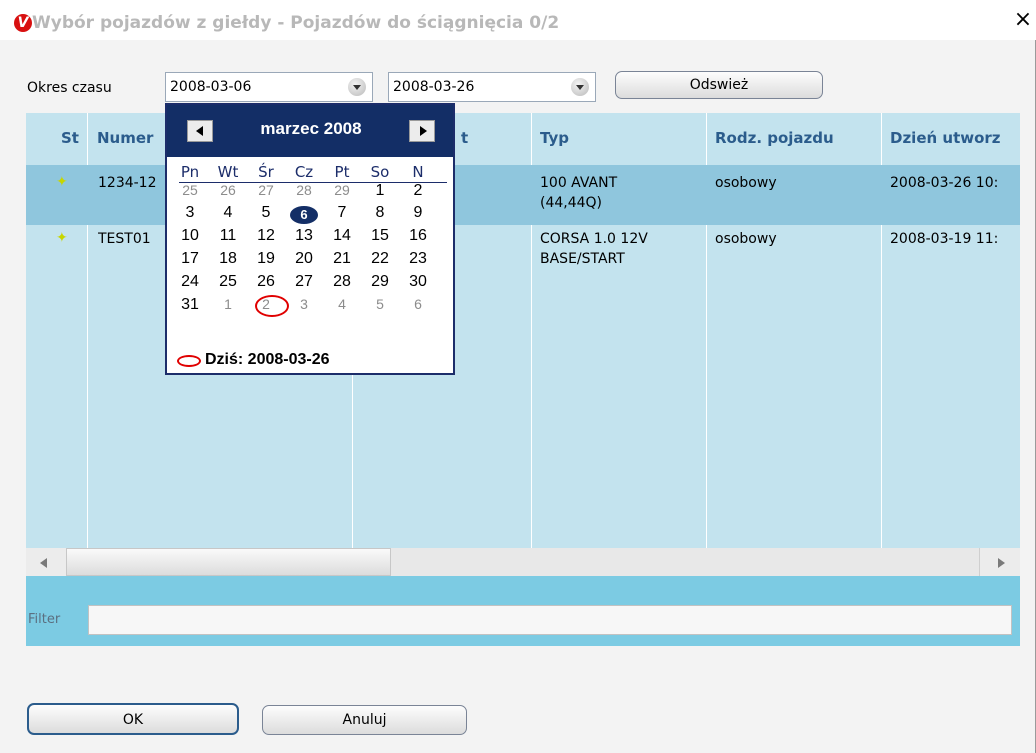 Image resolution: width=1036 pixels, height=753 pixels. I want to click on calendar-day-number: 4, so click(228, 212).